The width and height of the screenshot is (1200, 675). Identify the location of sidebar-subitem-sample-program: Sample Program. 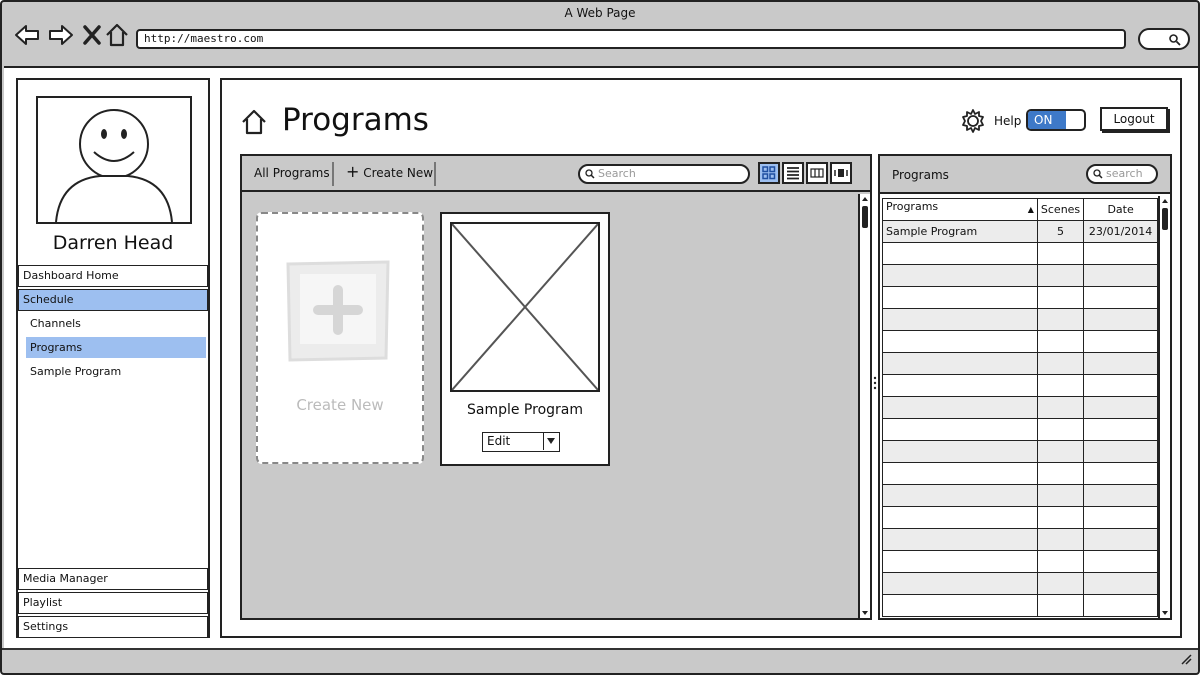
(116, 371).